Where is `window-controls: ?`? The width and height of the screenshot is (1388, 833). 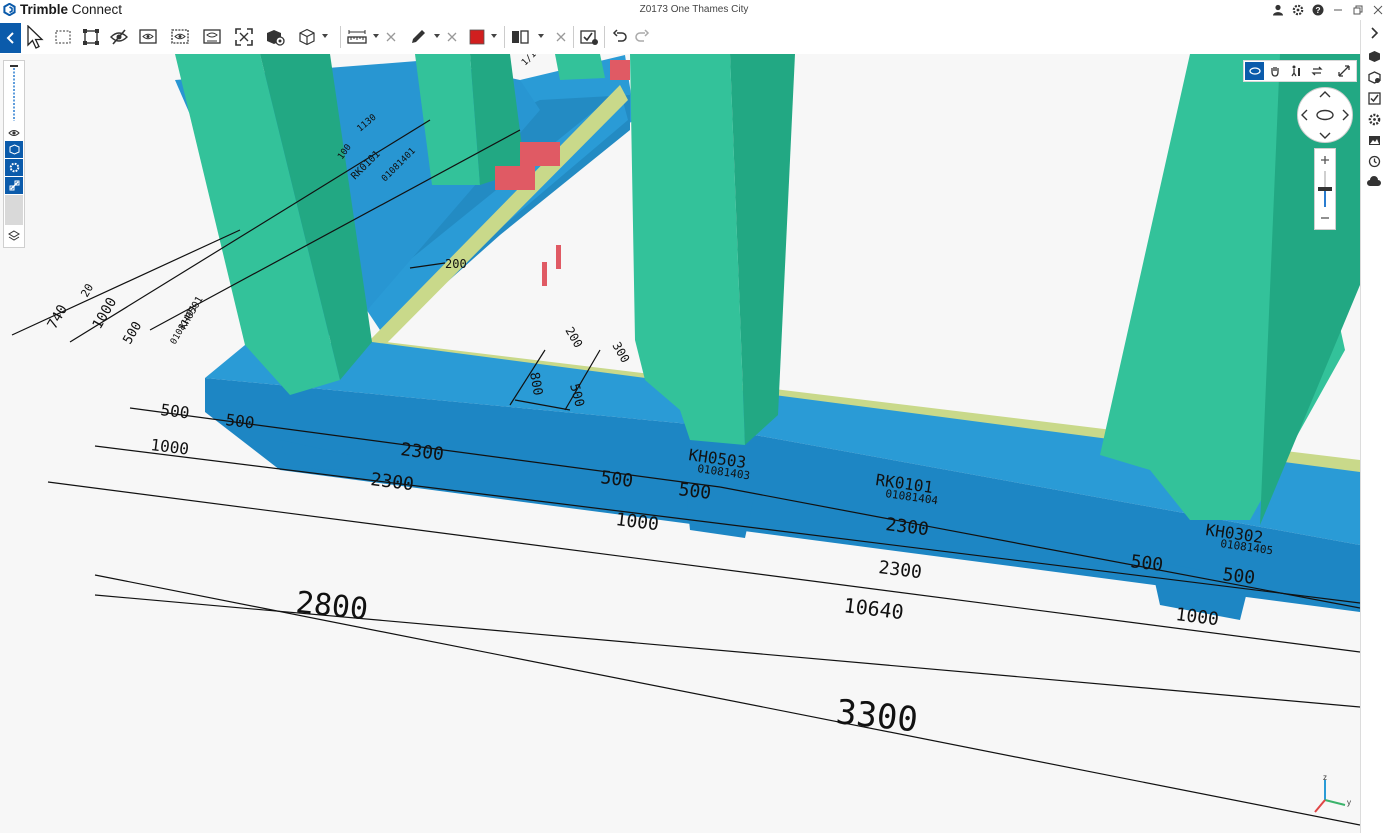
window-controls: ? is located at coordinates (1328, 10).